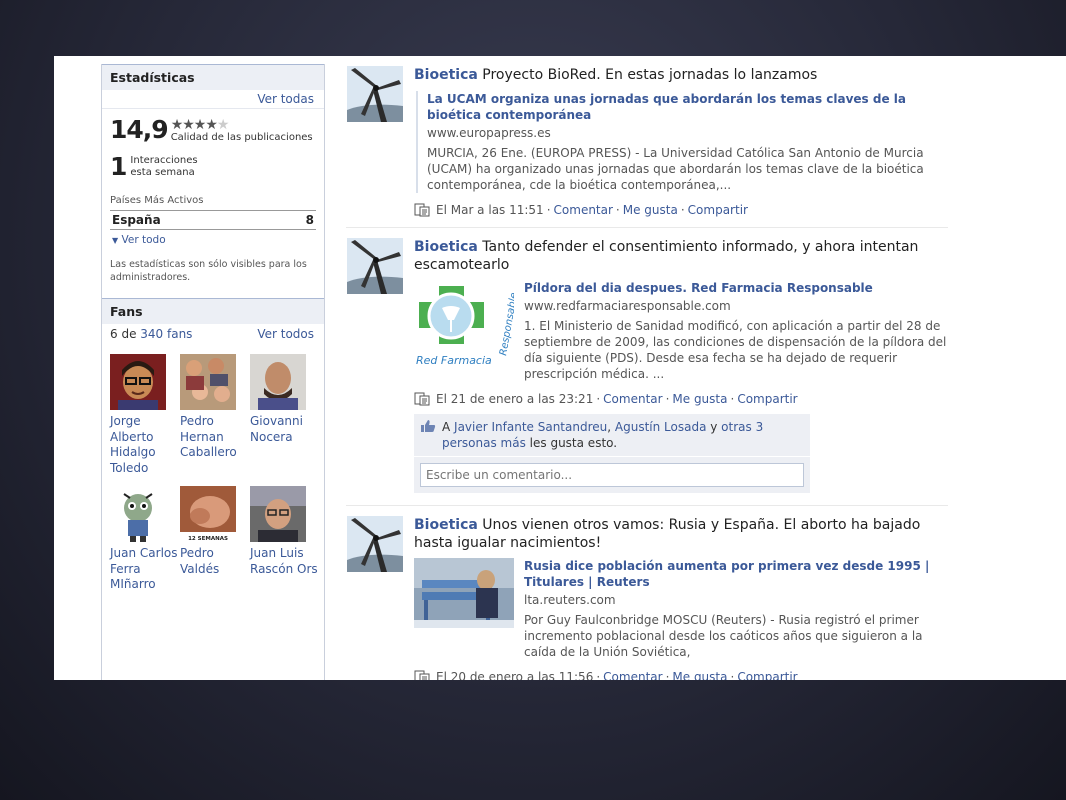 The height and width of the screenshot is (800, 1066). I want to click on stats-header: Estadísticas, so click(213, 77).